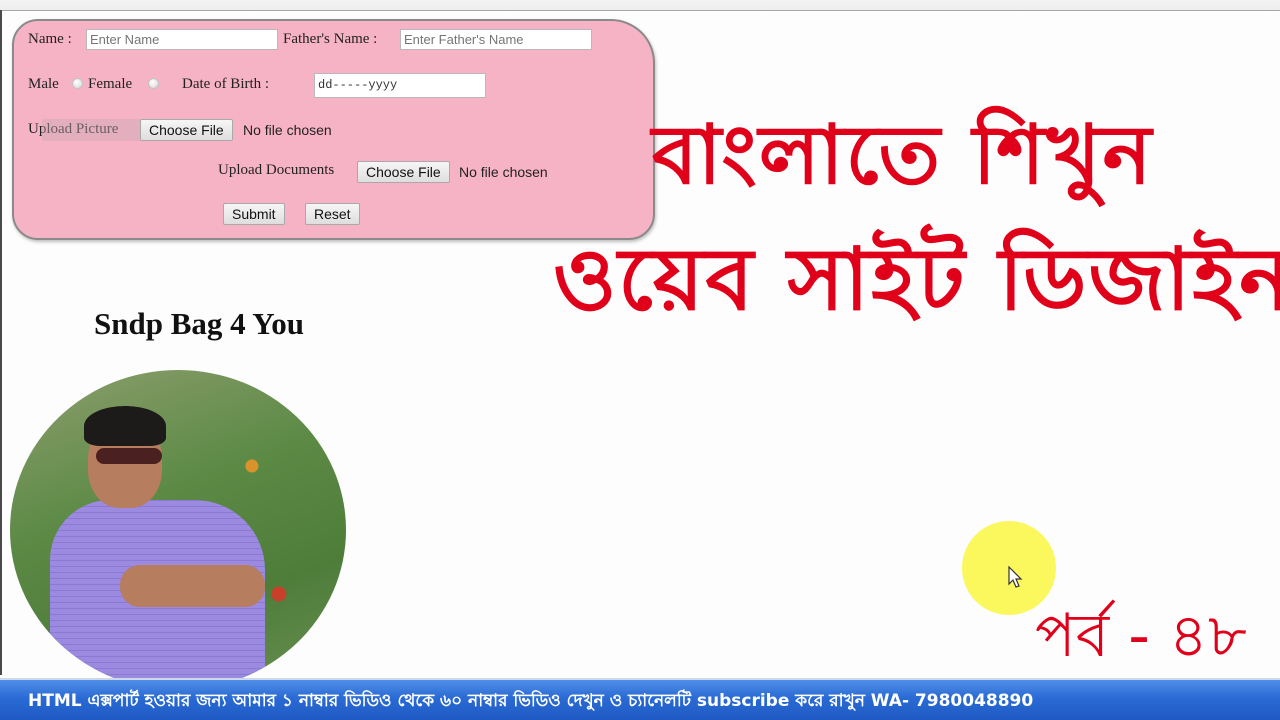 This screenshot has height=720, width=1280. What do you see at coordinates (916, 280) in the screenshot?
I see `overlay-title-line2: ওয়েব সাইট ডিজাইন` at bounding box center [916, 280].